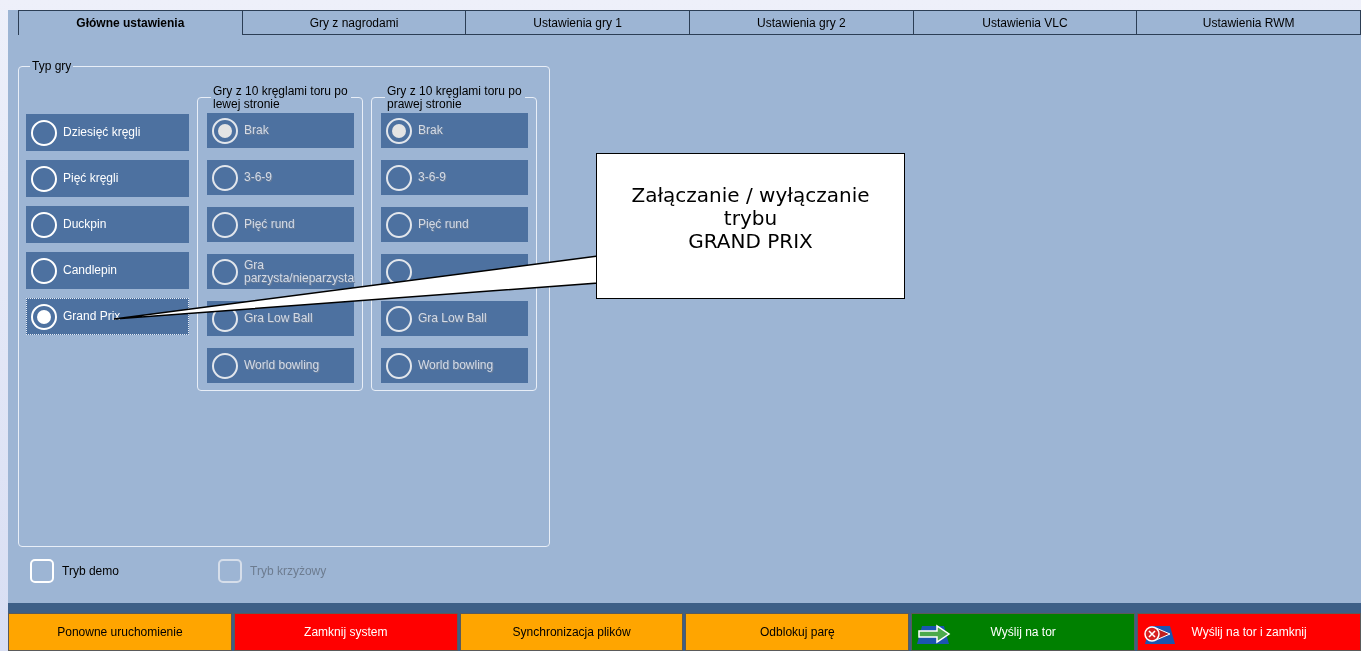 Image resolution: width=1361 pixels, height=651 pixels. I want to click on option-label: Gra parzysta/nieparzysta, so click(299, 272).